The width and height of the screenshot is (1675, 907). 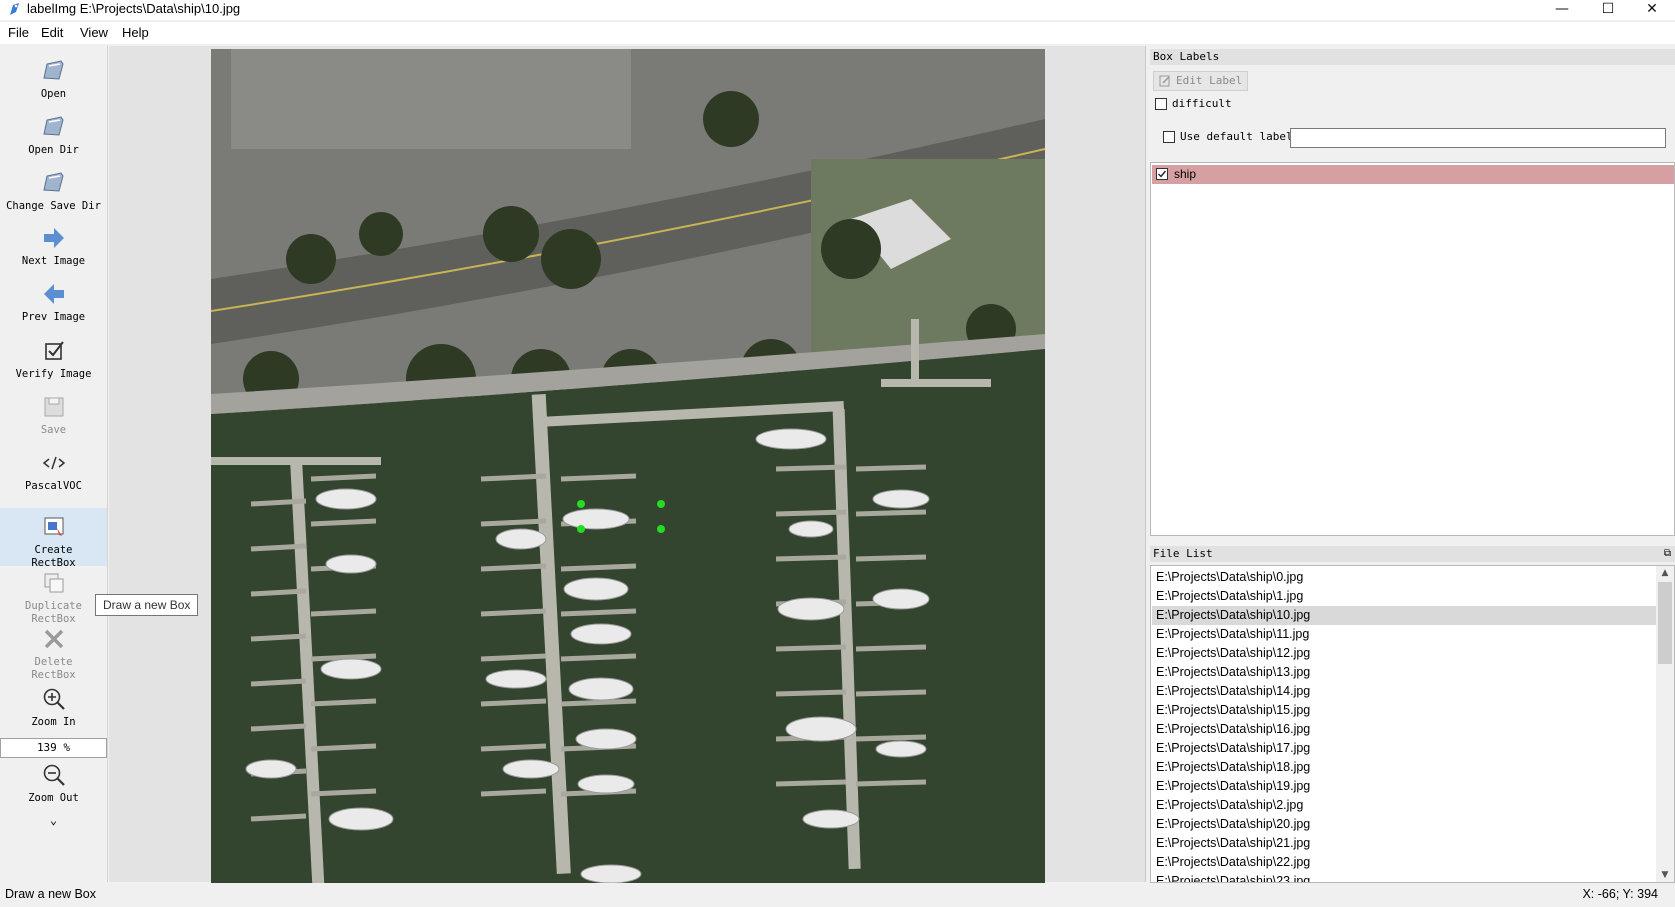 What do you see at coordinates (53, 471) in the screenshot?
I see `format-button: PascalVOC` at bounding box center [53, 471].